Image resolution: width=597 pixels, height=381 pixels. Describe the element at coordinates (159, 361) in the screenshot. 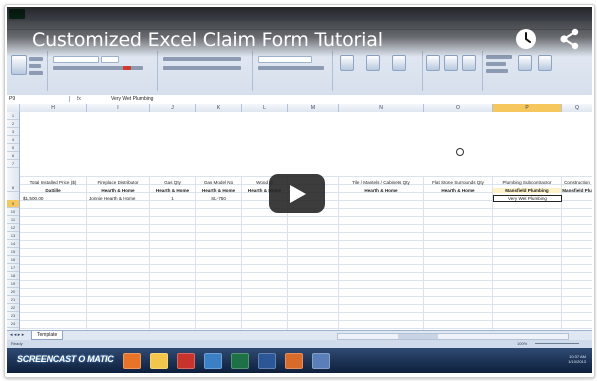

I see `taskbar-folder-icon` at that location.